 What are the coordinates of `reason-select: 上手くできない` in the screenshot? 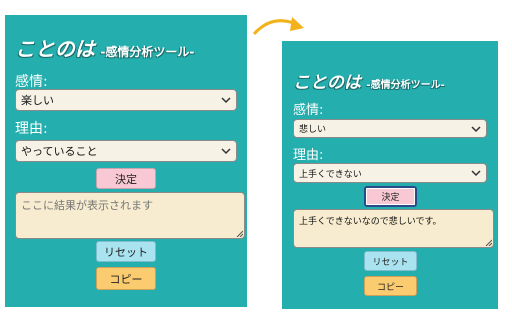 It's located at (390, 173).